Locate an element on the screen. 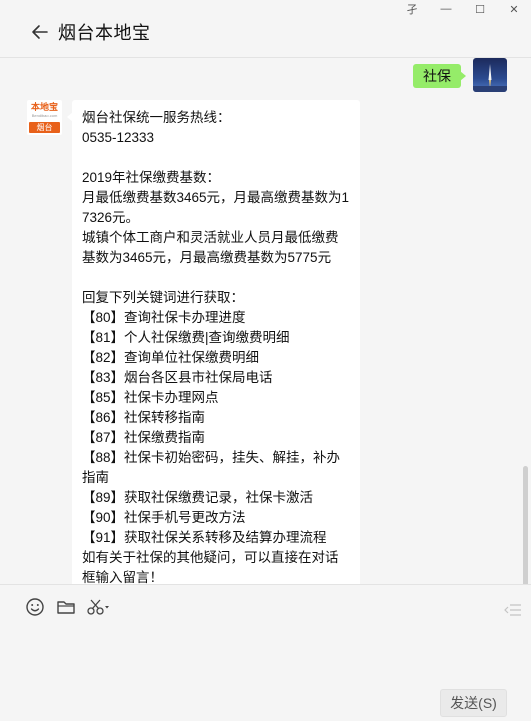  message-line: 【80】查询社保卡办理进度 is located at coordinates (164, 317).